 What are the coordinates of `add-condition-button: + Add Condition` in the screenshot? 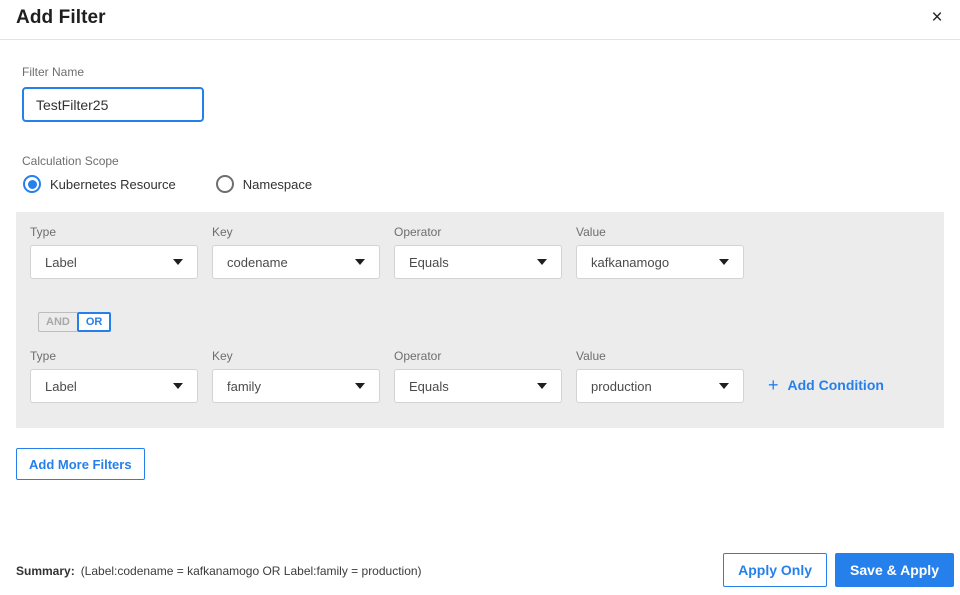 It's located at (826, 385).